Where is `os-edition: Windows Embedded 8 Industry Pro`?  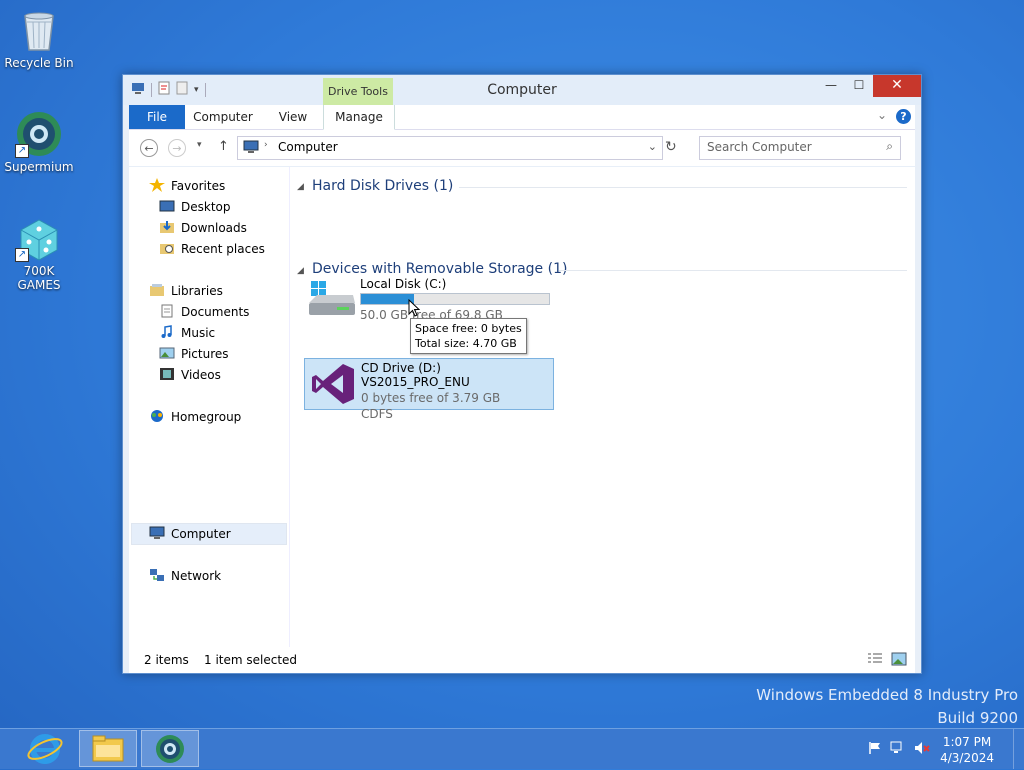 os-edition: Windows Embedded 8 Industry Pro is located at coordinates (887, 695).